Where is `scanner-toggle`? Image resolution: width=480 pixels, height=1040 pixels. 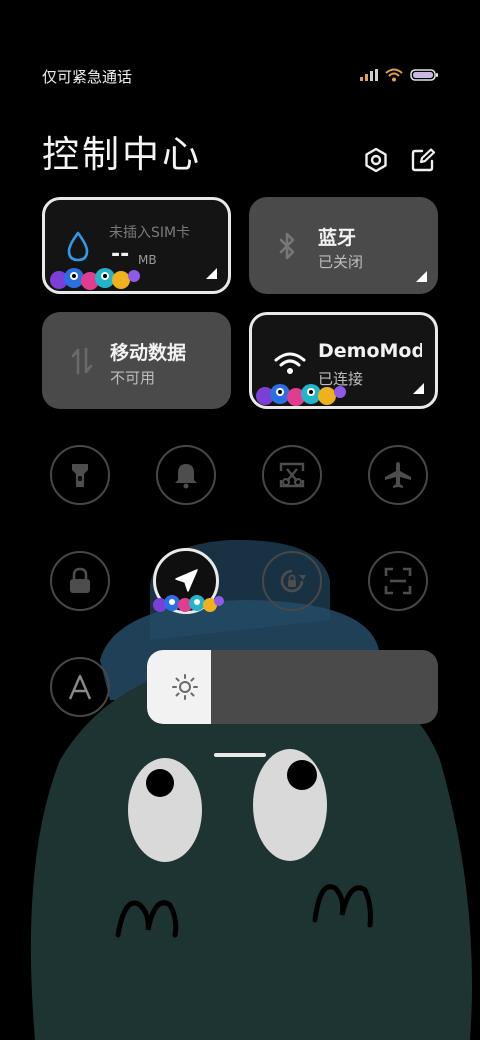
scanner-toggle is located at coordinates (398, 581).